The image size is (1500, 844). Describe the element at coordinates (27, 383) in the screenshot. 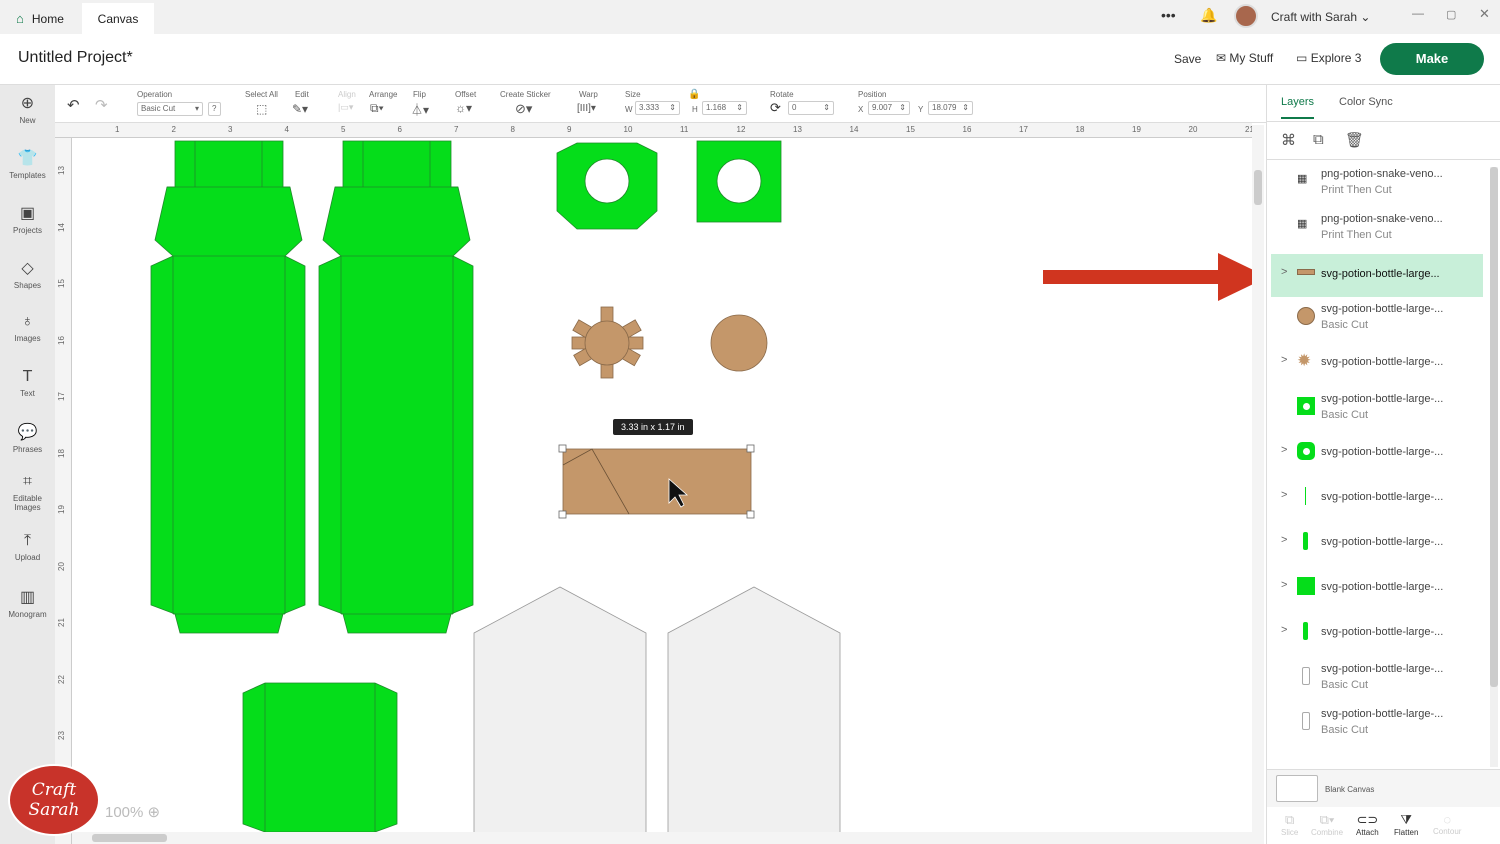

I see `sidebar-item-text: T Text` at that location.